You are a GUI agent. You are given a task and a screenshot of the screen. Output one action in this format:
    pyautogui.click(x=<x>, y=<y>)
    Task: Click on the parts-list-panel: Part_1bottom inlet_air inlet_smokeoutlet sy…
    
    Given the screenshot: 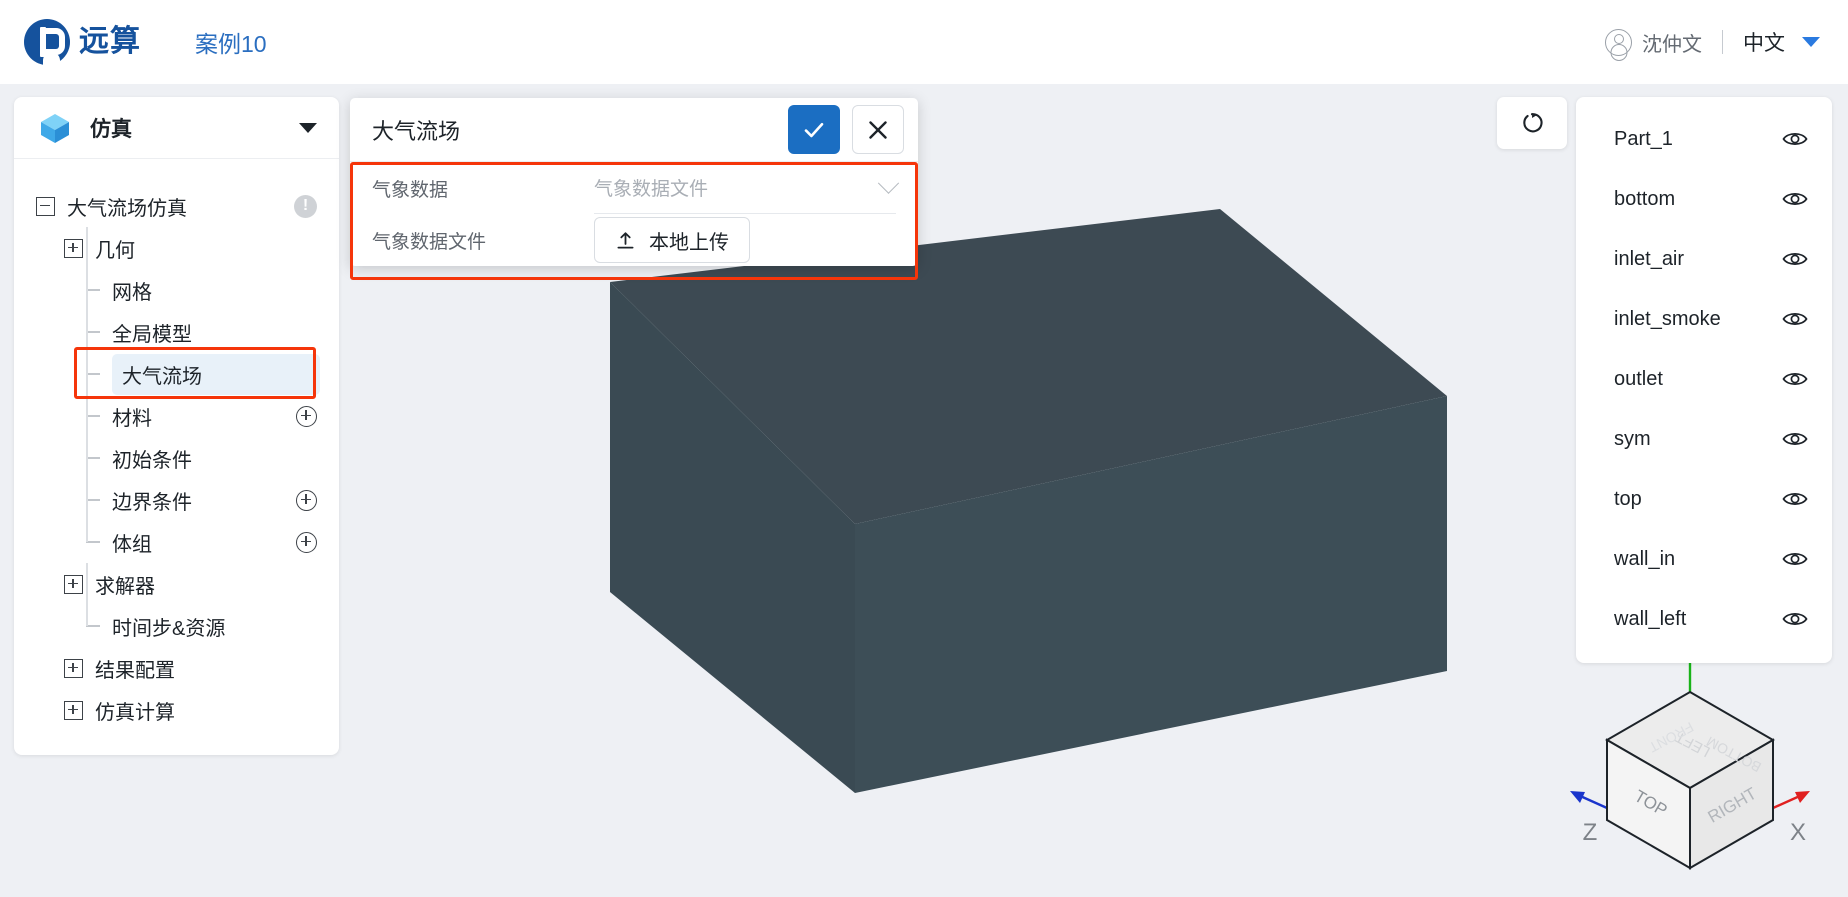 What is the action you would take?
    pyautogui.click(x=1704, y=380)
    